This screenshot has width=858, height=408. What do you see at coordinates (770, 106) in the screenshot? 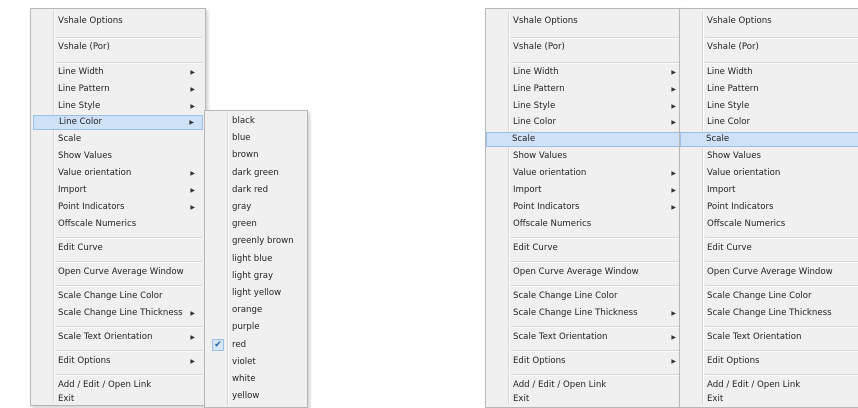
I see `menu-item-line-style: Line Style` at bounding box center [770, 106].